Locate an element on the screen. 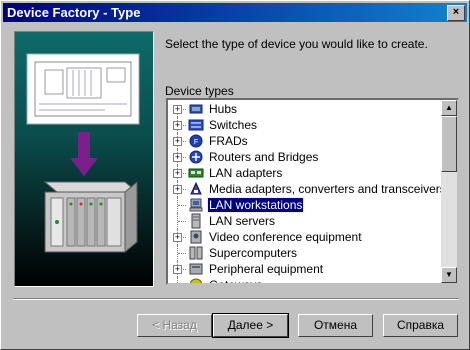 This screenshot has height=350, width=470. tree-item-label: LAN servers is located at coordinates (242, 221).